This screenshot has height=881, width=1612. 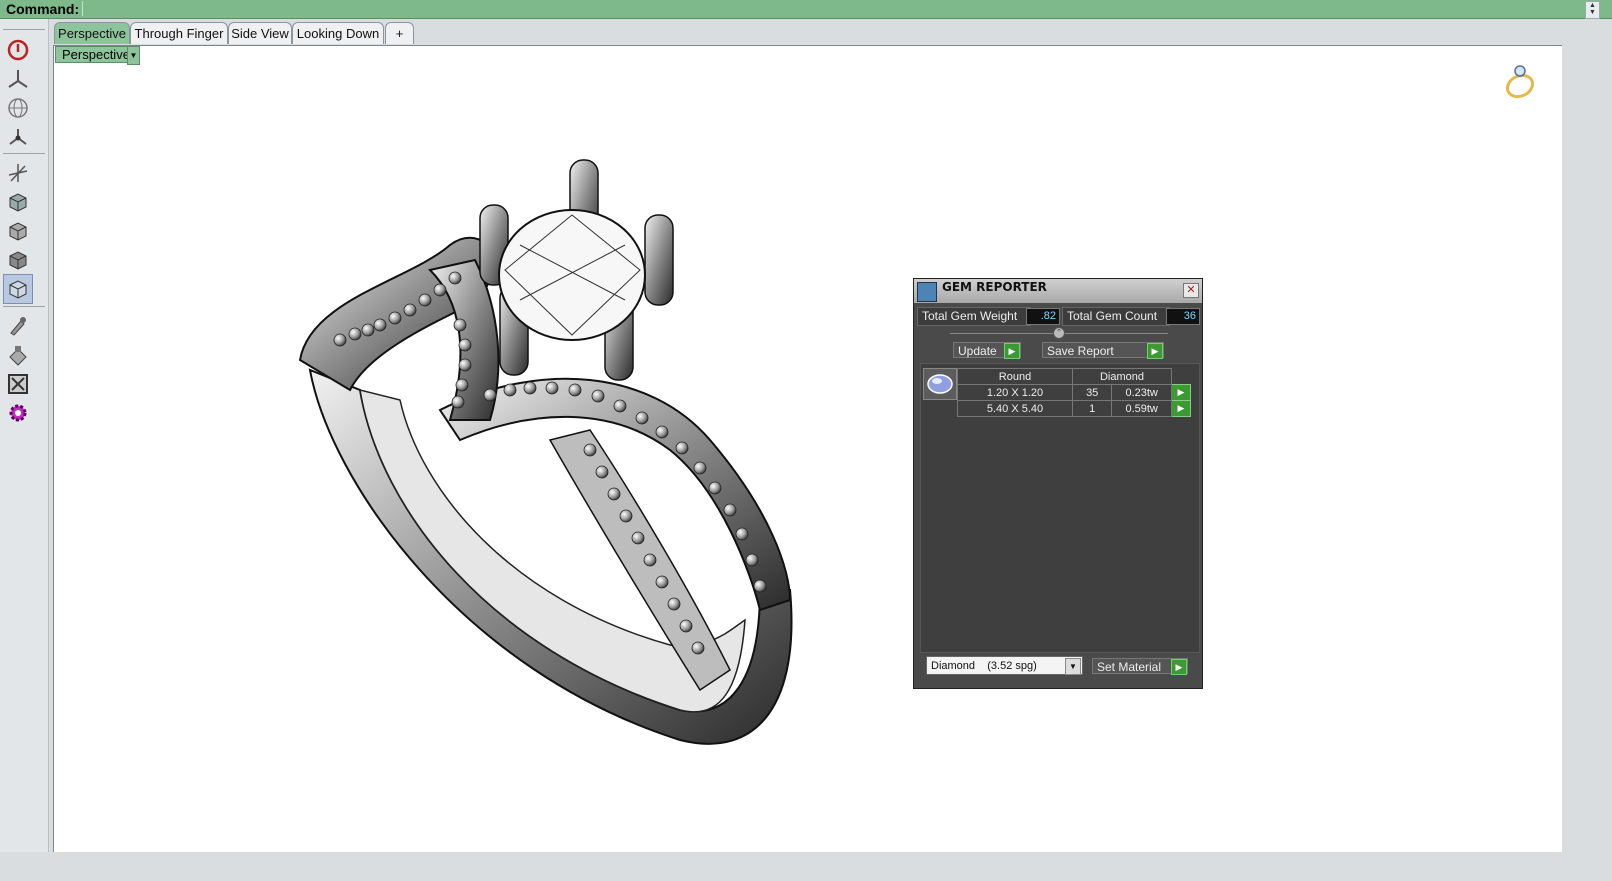 What do you see at coordinates (1520, 82) in the screenshot?
I see `ring-logo-icon` at bounding box center [1520, 82].